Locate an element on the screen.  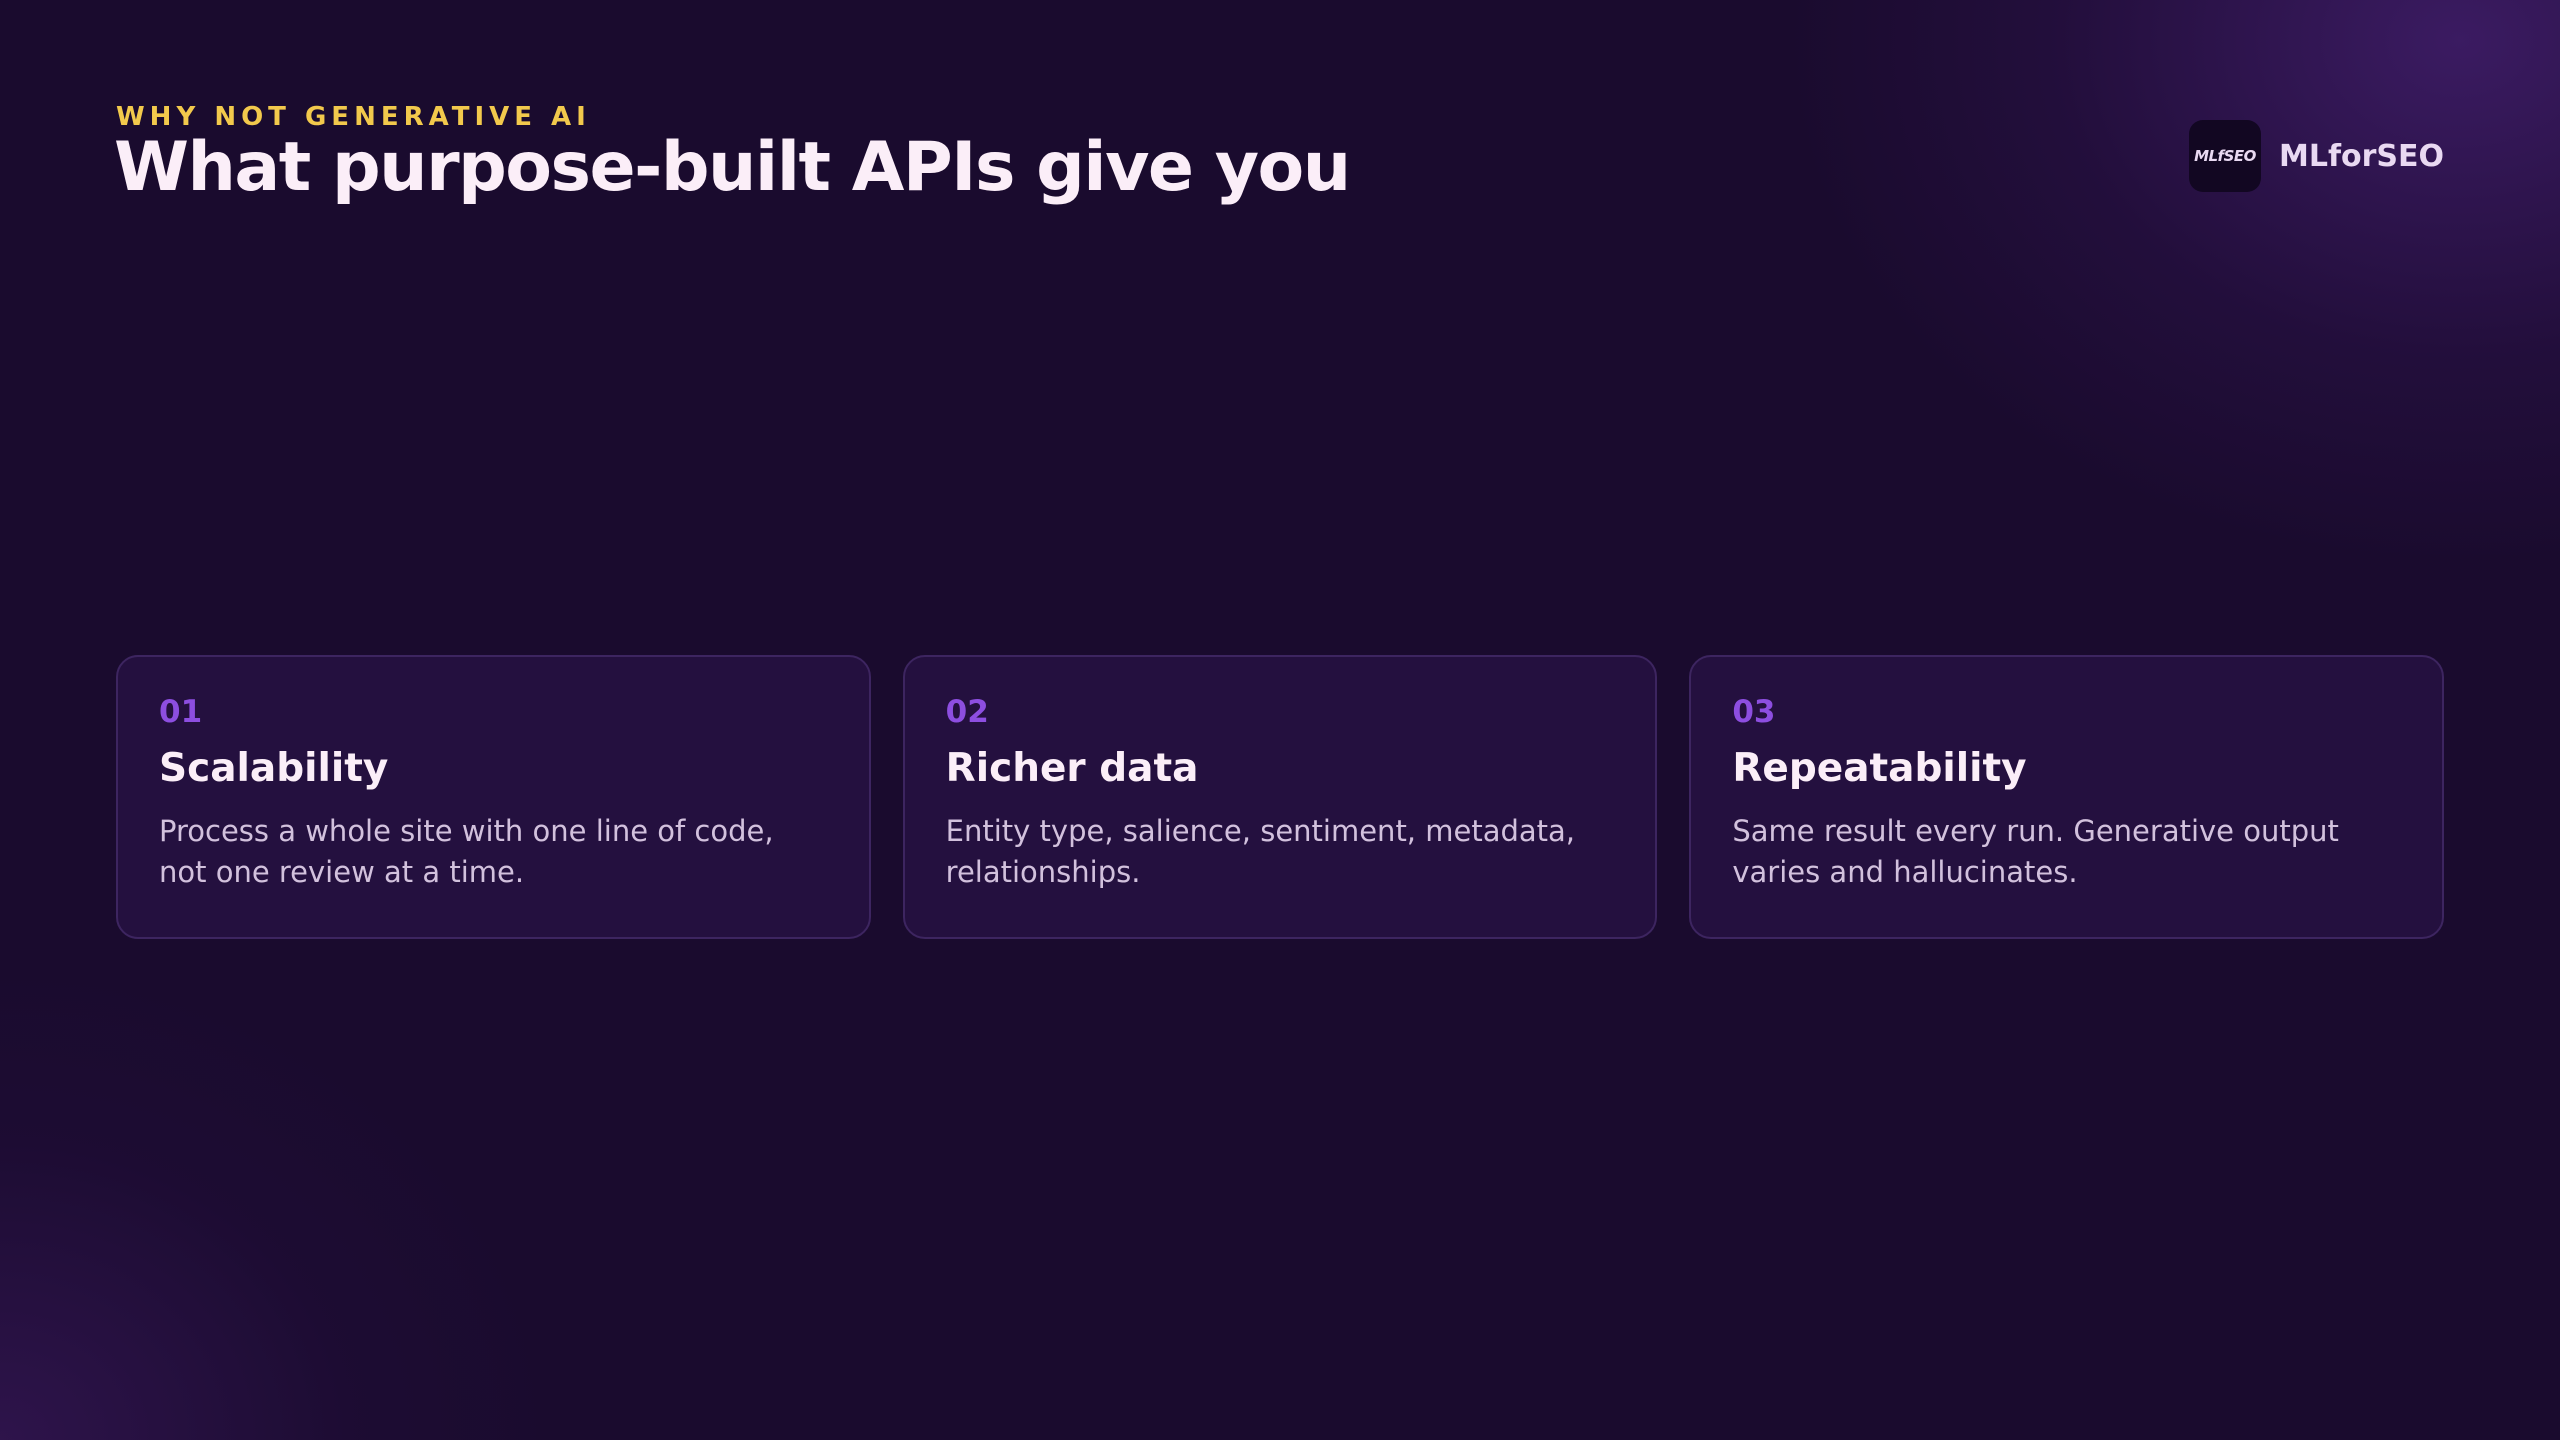
brand-logo-text: MLfSEO is located at coordinates (2225, 156).